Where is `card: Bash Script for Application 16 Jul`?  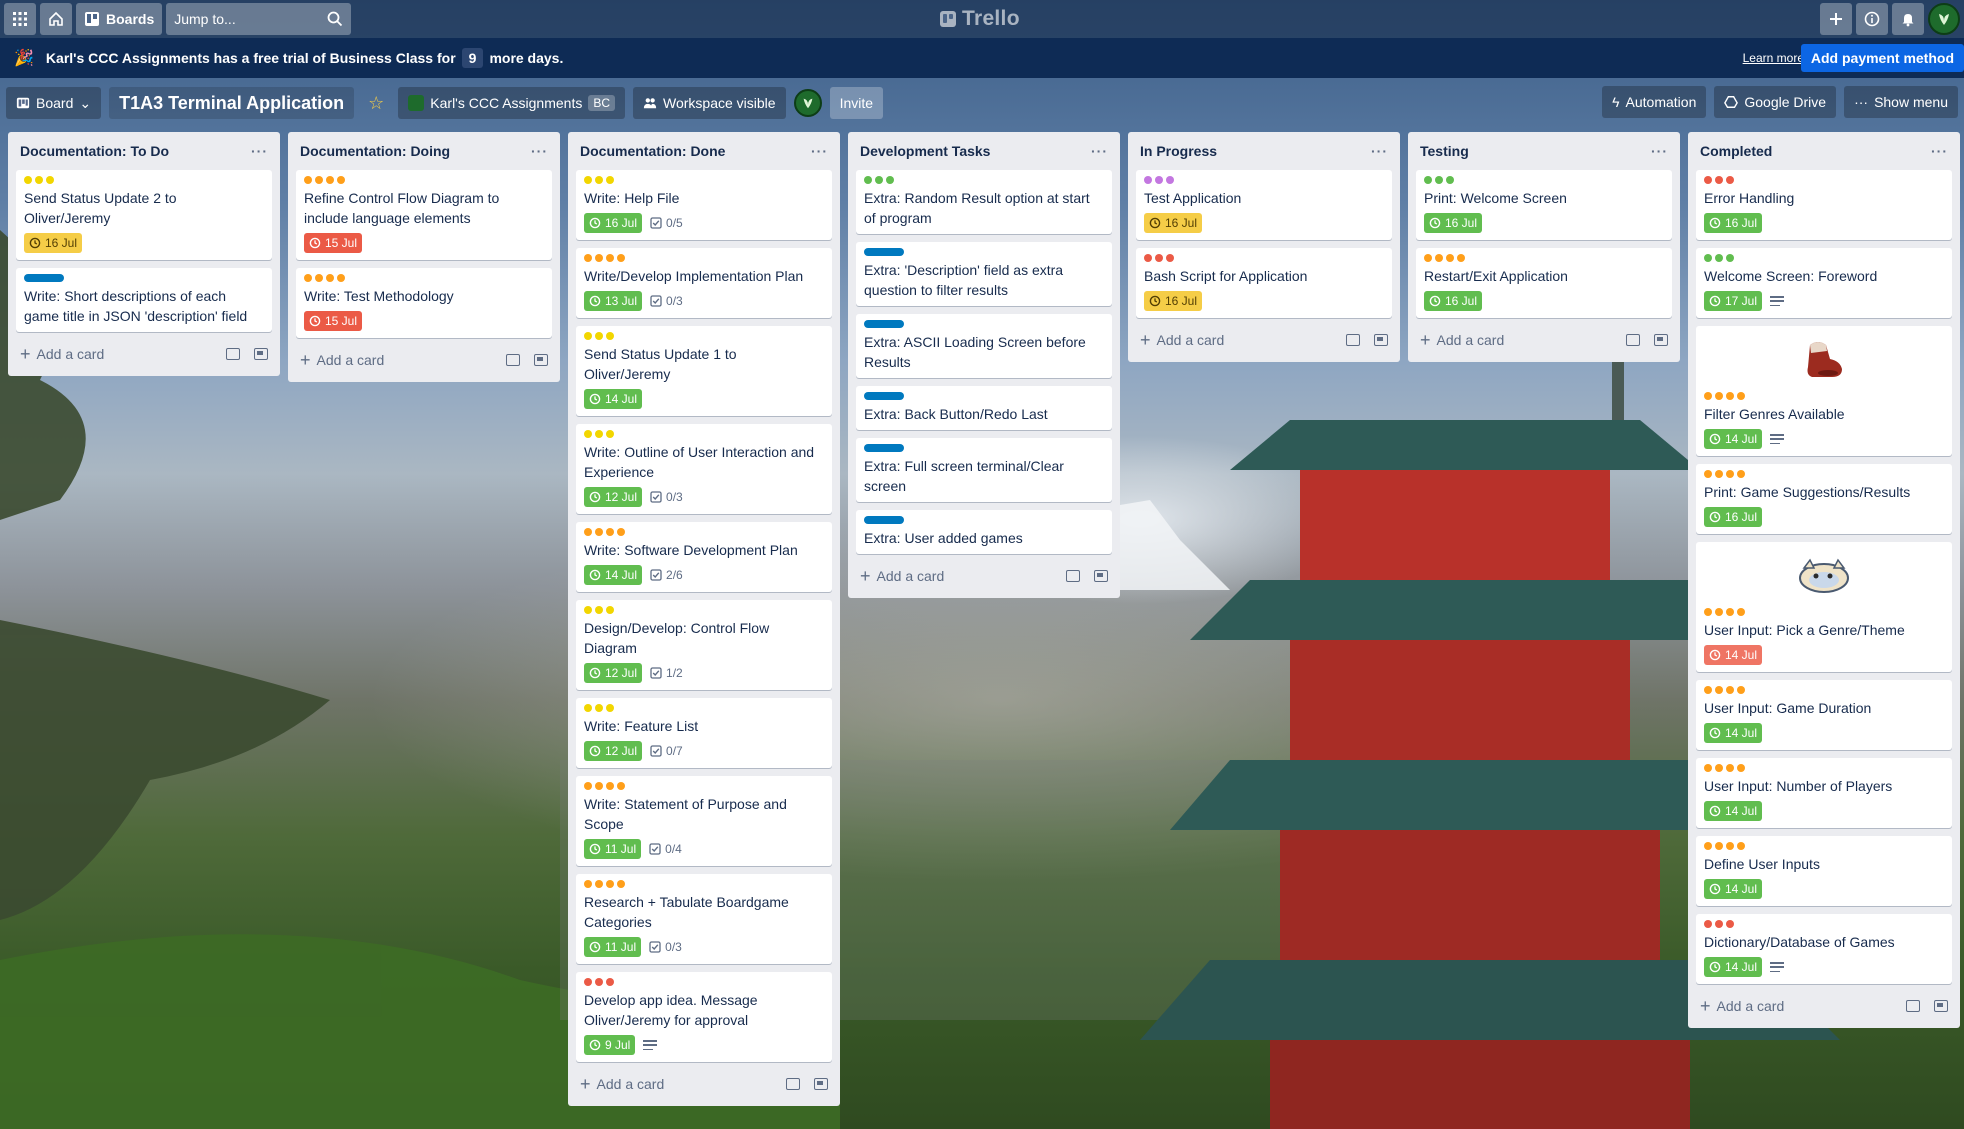
card: Bash Script for Application 16 Jul is located at coordinates (1264, 283).